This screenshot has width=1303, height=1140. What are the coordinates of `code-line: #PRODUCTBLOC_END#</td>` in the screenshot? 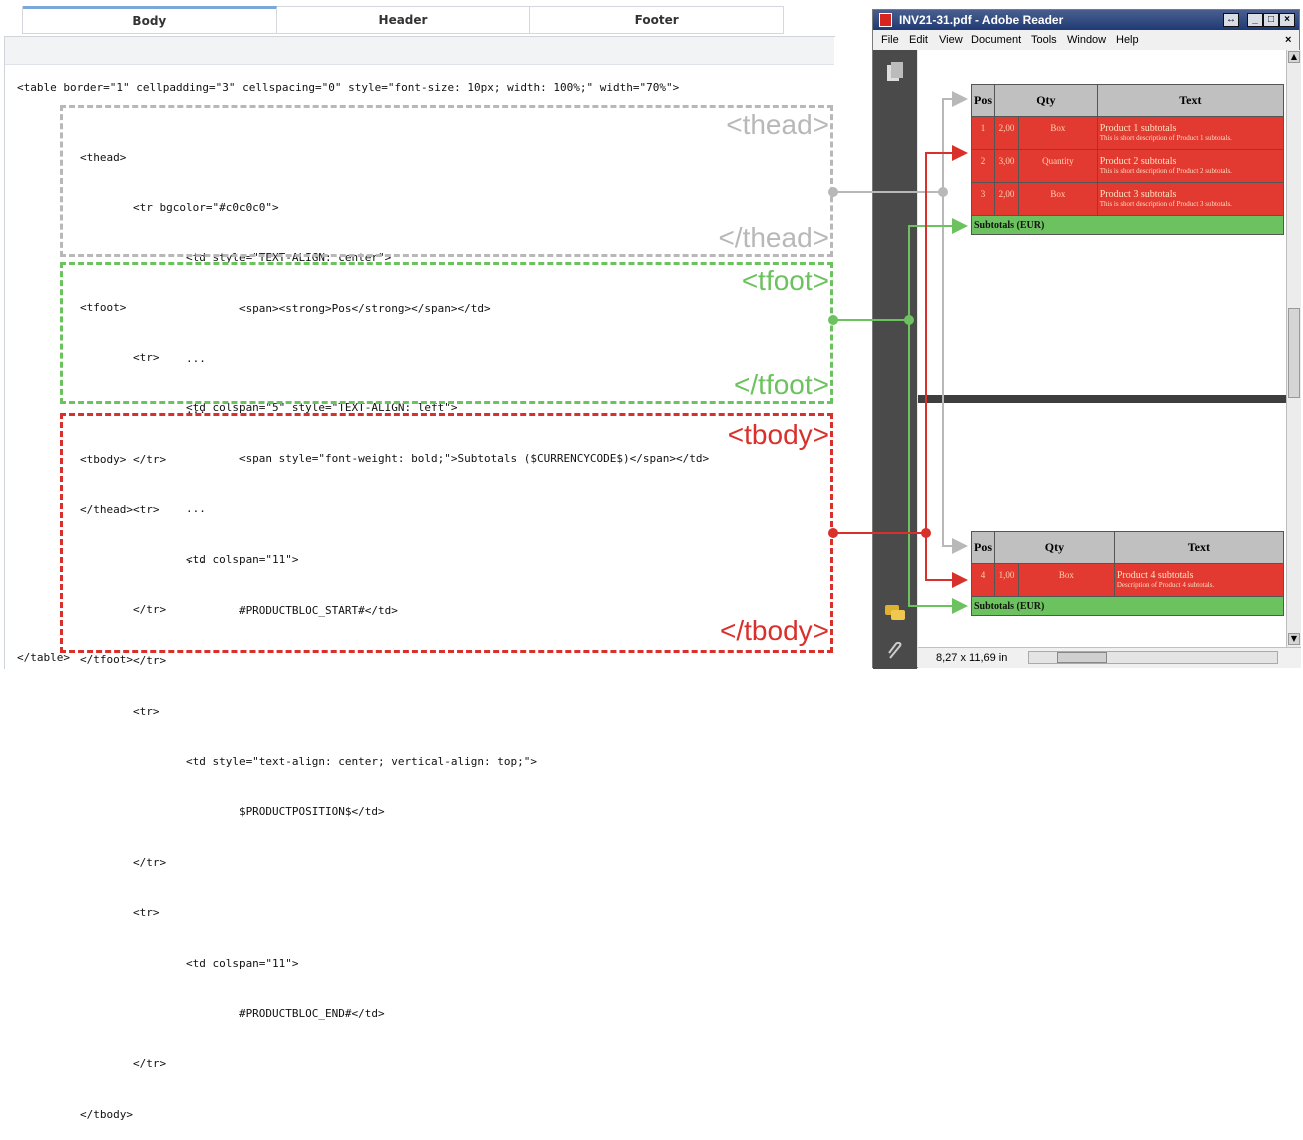 It's located at (232, 1013).